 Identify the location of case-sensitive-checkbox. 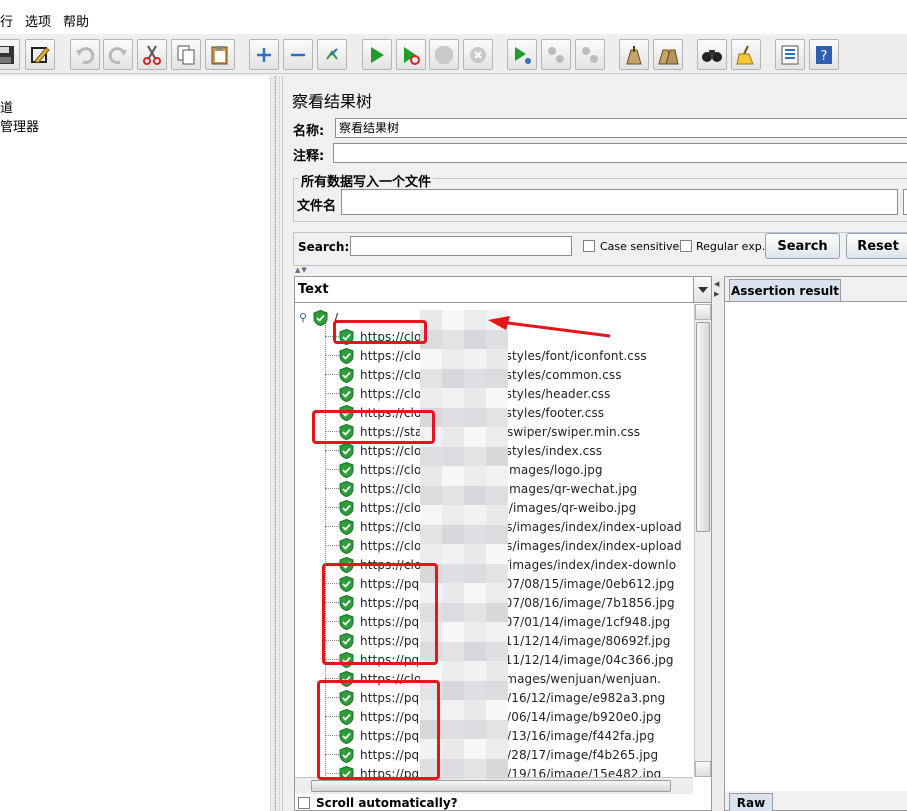
(589, 246).